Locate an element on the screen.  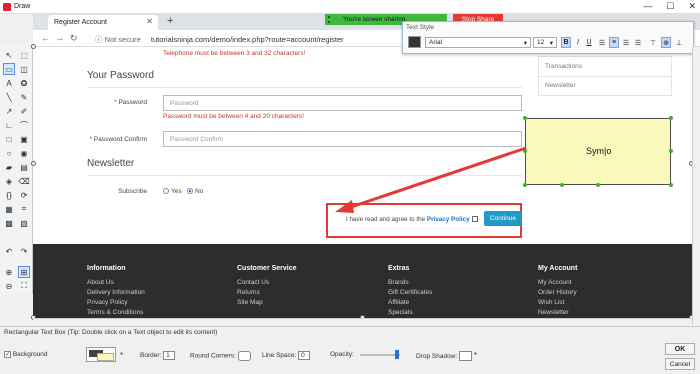
border-label: Border: is located at coordinates (151, 356).